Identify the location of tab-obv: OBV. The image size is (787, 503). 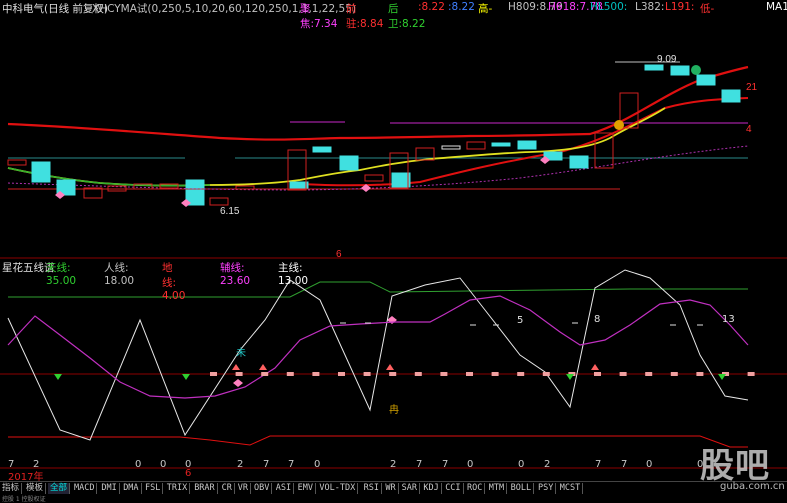
(262, 488).